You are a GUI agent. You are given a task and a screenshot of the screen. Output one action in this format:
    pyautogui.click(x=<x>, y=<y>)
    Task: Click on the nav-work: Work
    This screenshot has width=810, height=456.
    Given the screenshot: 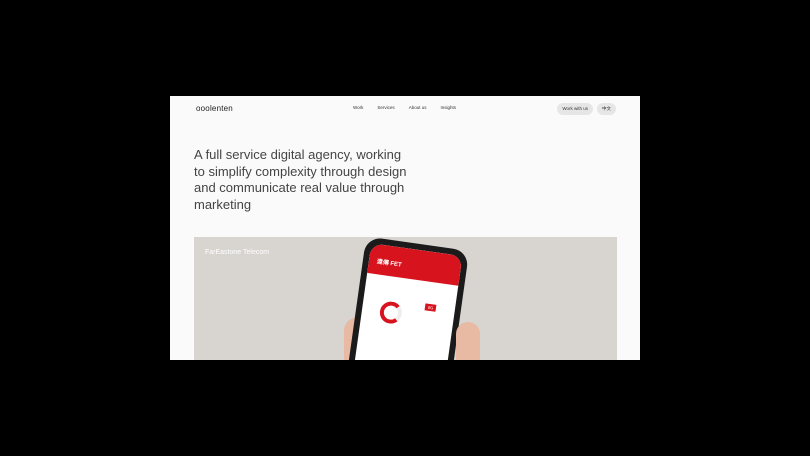 What is the action you would take?
    pyautogui.click(x=358, y=107)
    